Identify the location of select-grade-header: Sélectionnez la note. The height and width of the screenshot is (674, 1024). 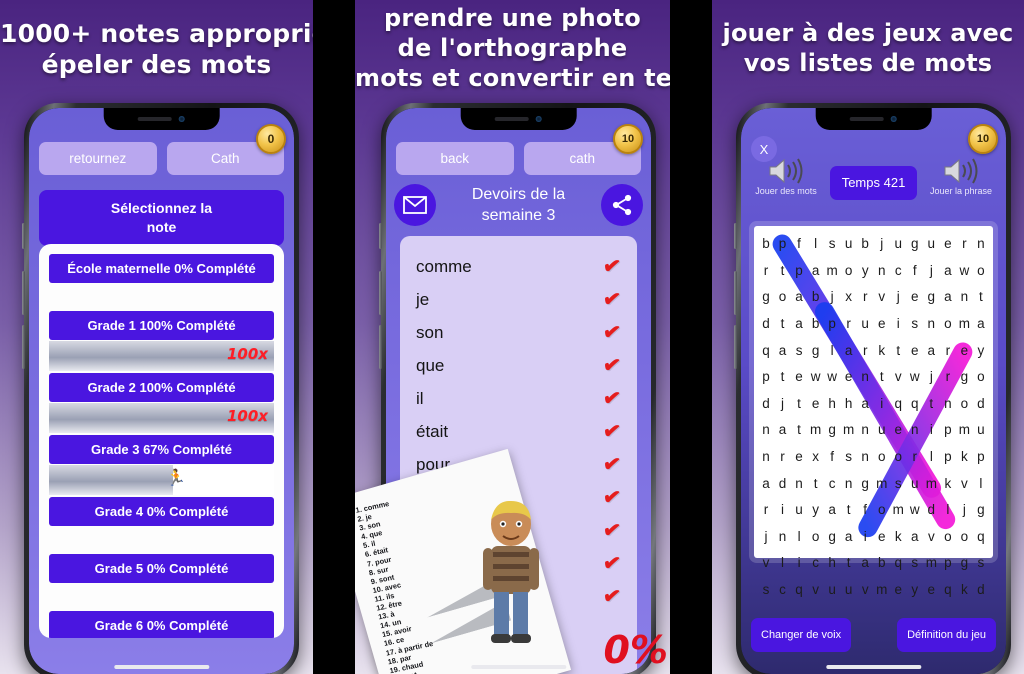
(161, 218).